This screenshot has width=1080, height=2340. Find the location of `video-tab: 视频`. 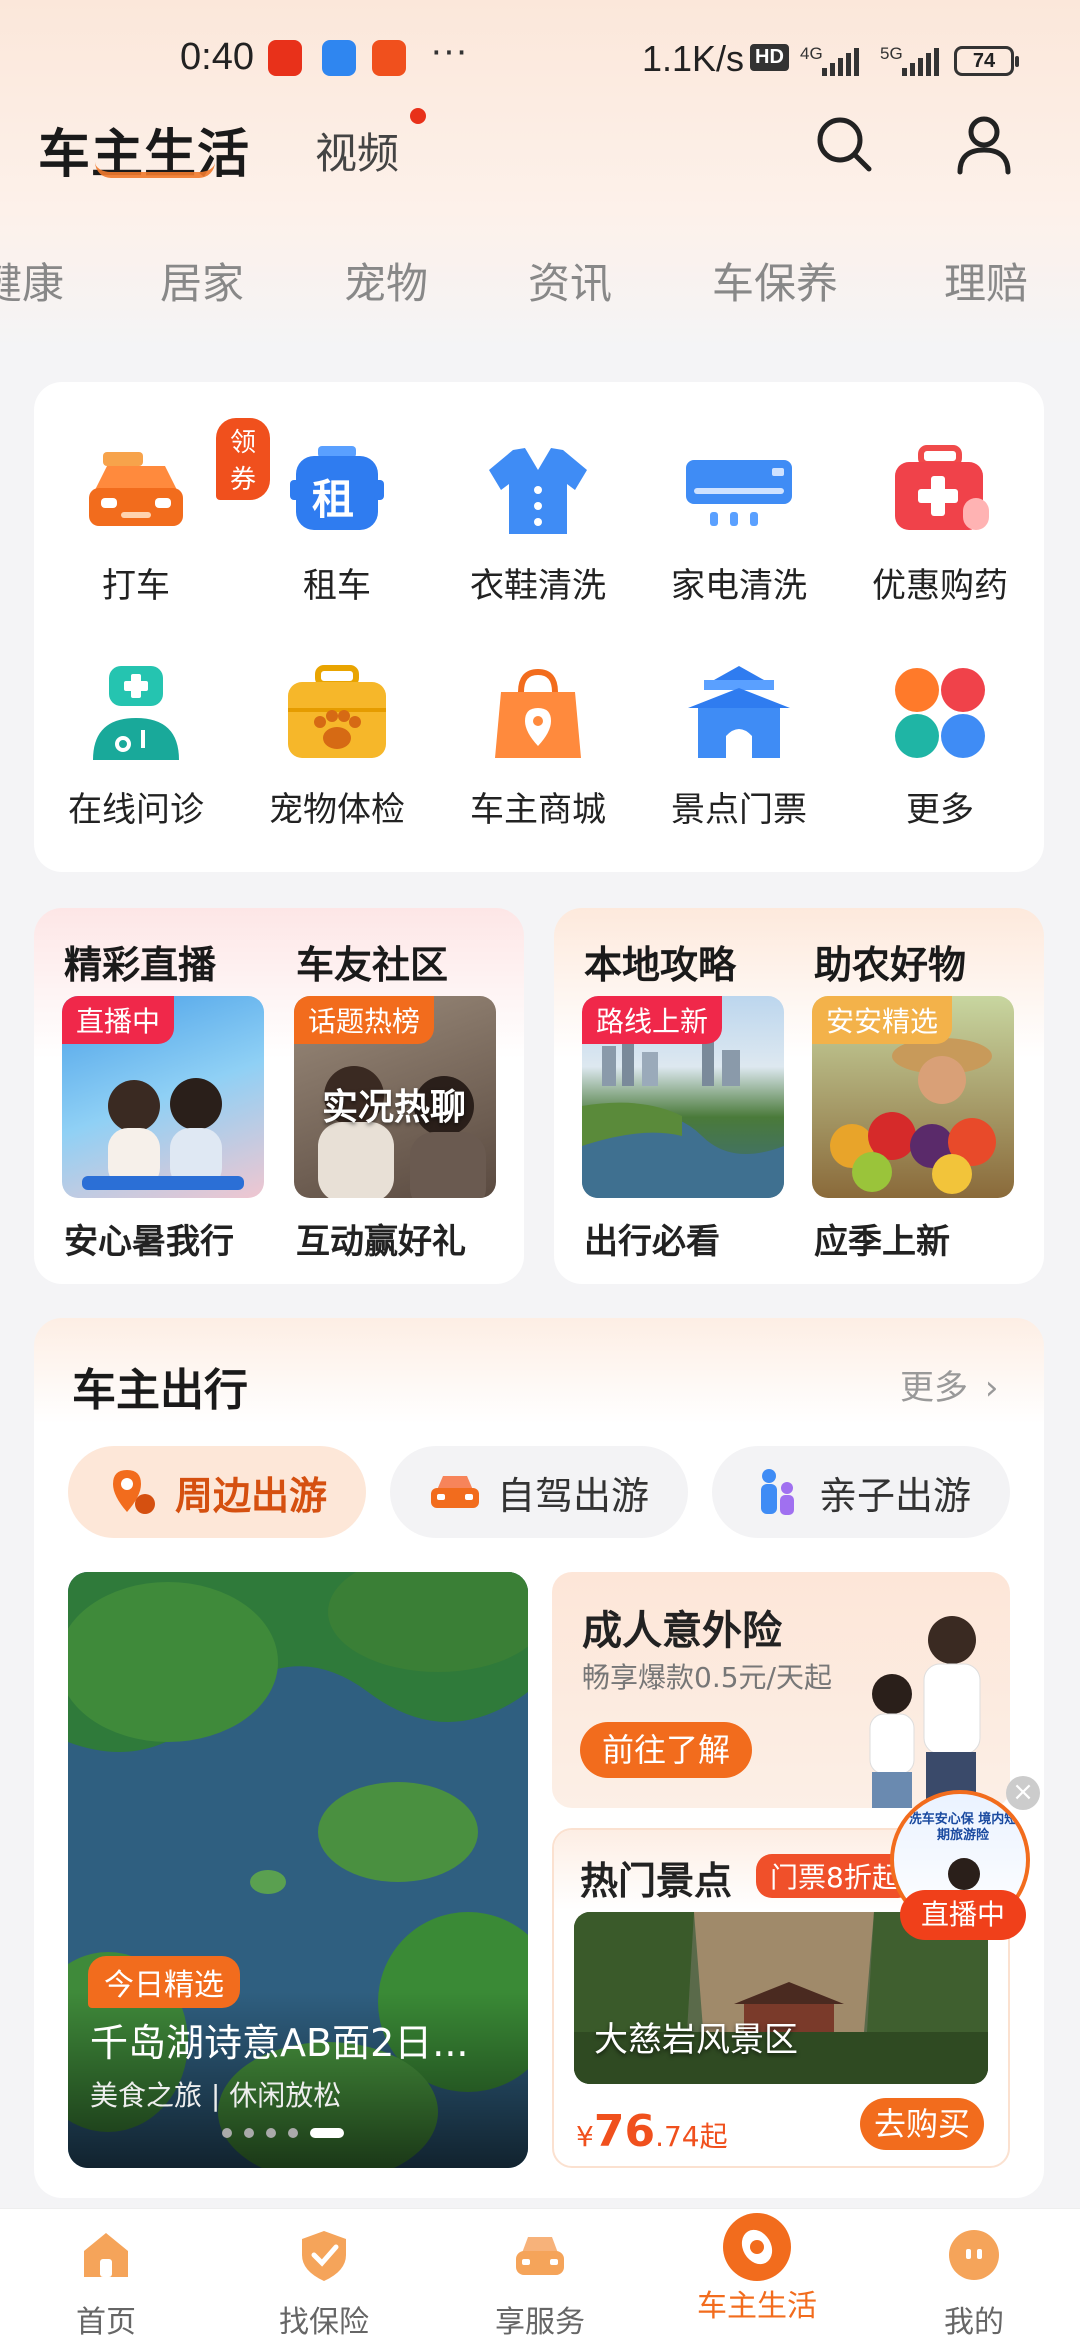

video-tab: 视频 is located at coordinates (357, 150).